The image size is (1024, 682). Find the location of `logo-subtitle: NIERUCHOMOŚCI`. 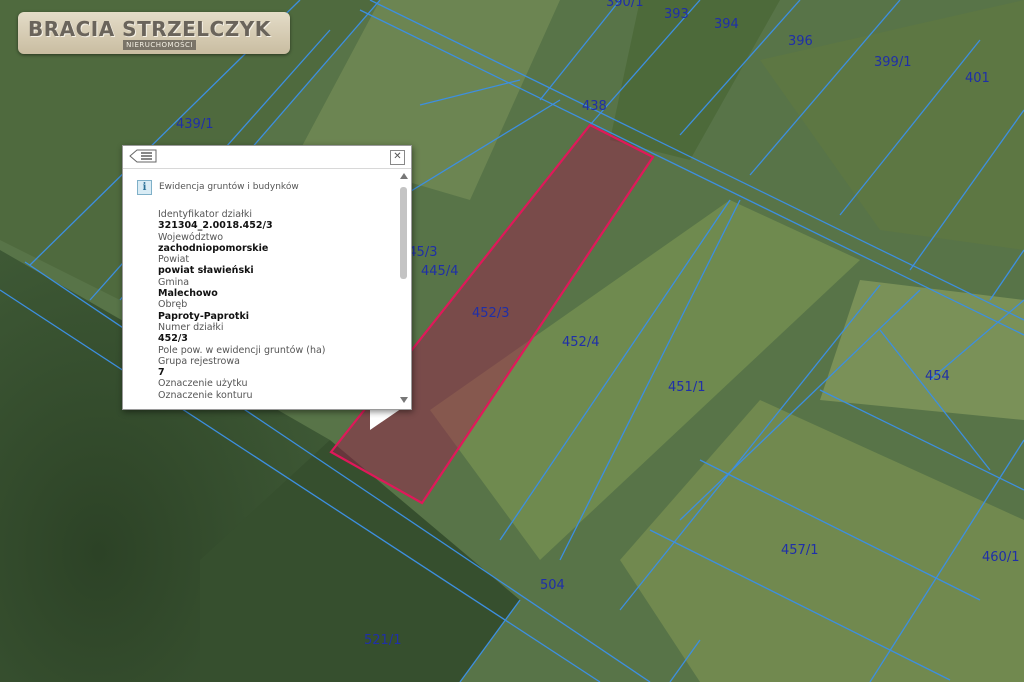

logo-subtitle: NIERUCHOMOŚCI is located at coordinates (159, 45).